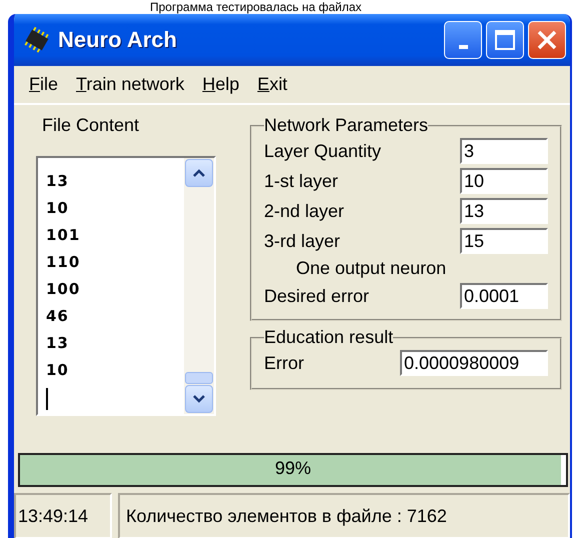 The width and height of the screenshot is (574, 538). I want to click on scroll-up-button, so click(199, 173).